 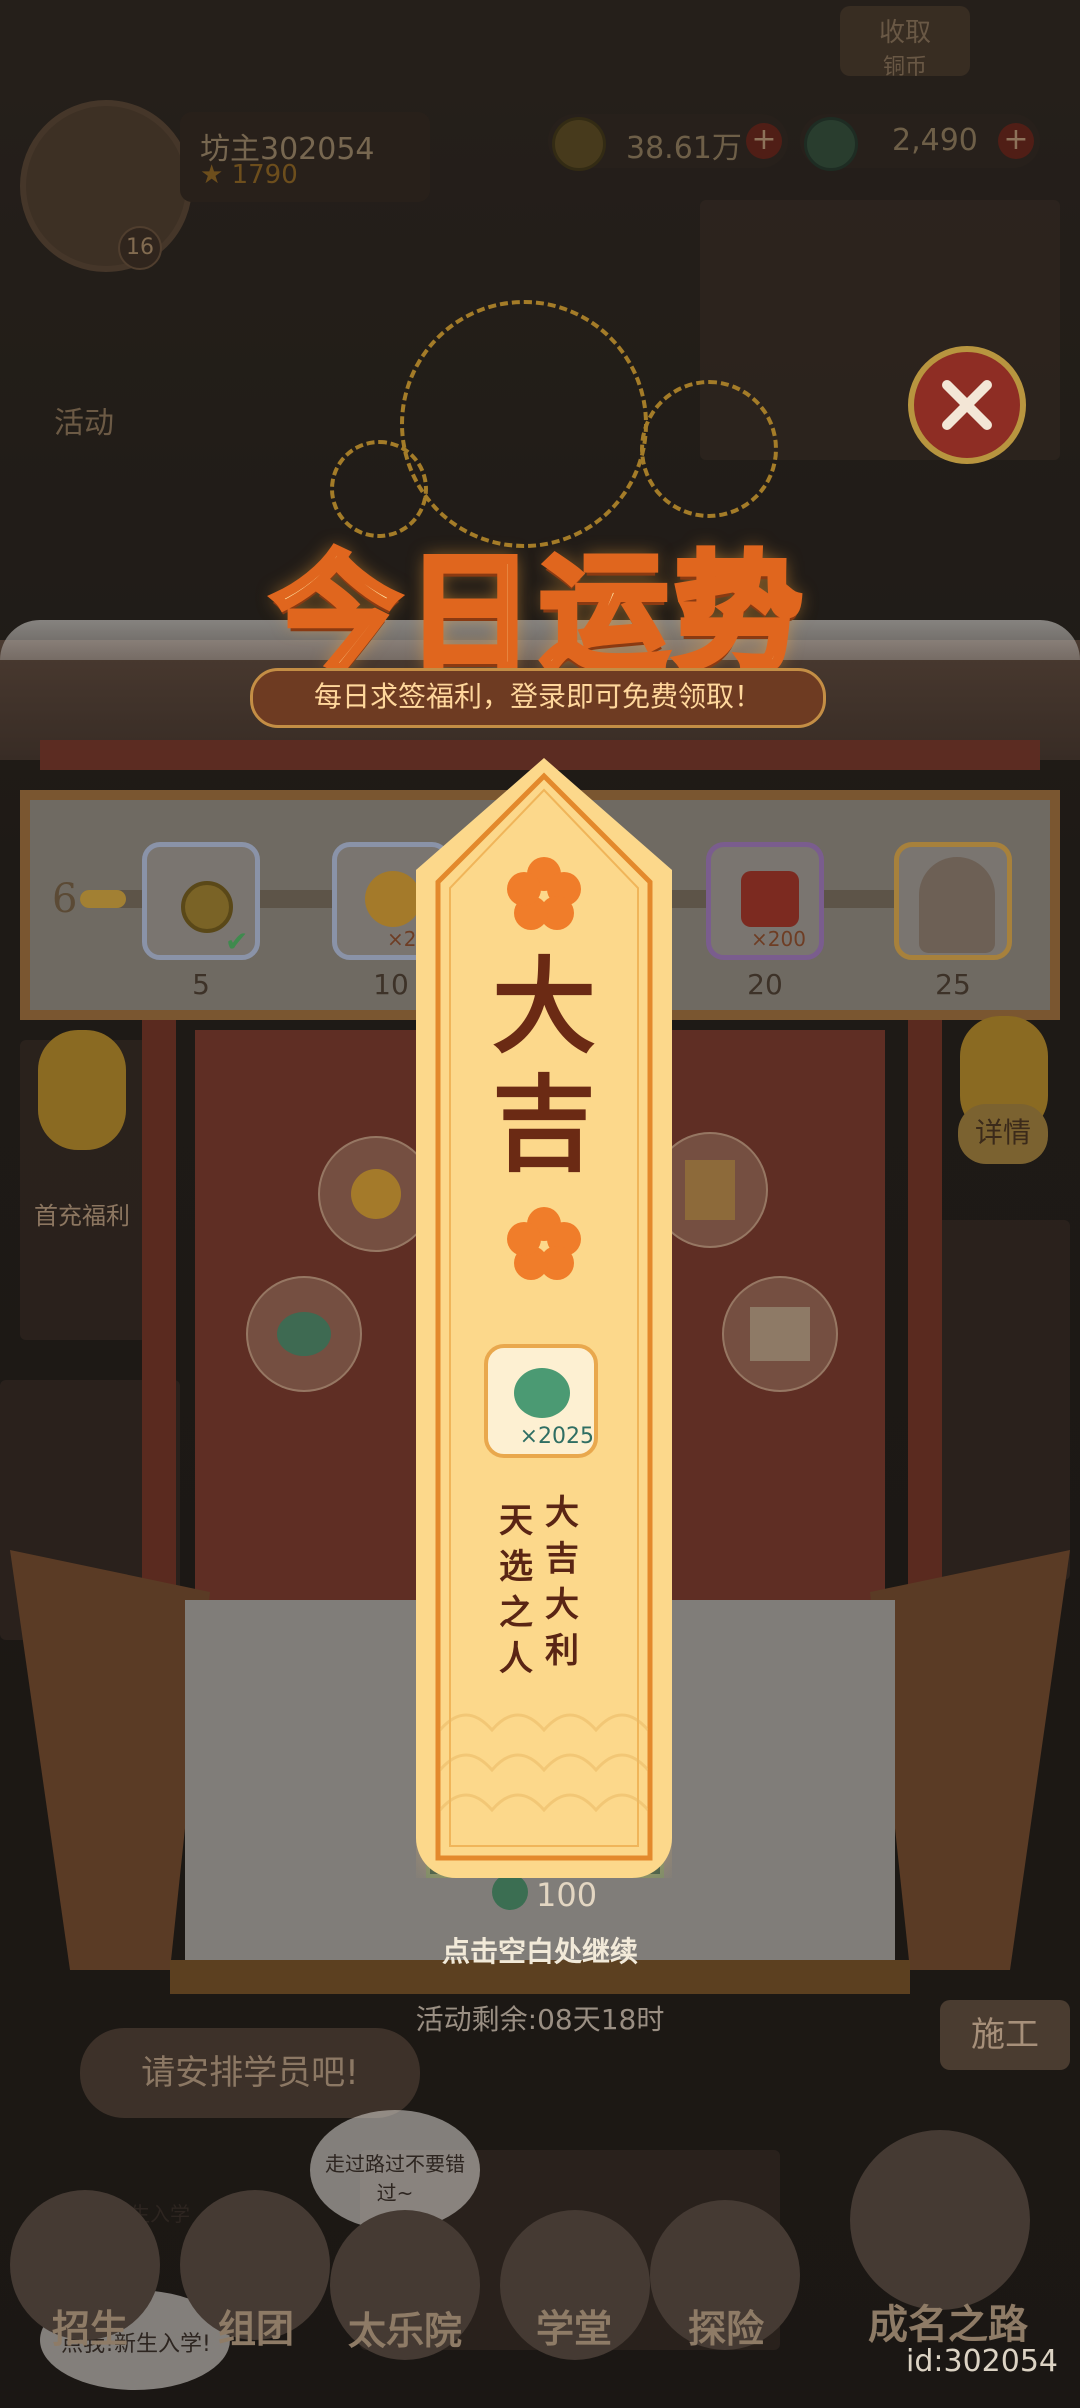 I want to click on nav-road-to-fame-button, so click(x=940, y=2220).